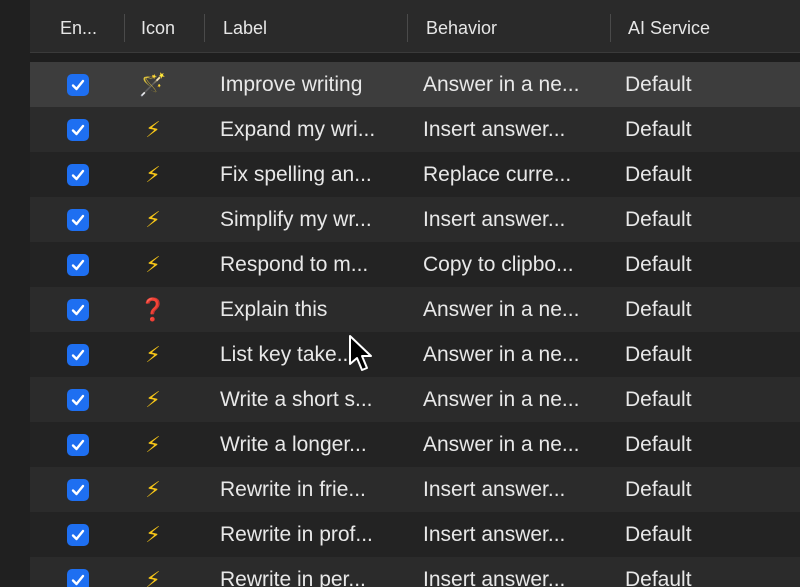  What do you see at coordinates (274, 309) in the screenshot?
I see `label-cell: Explain this` at bounding box center [274, 309].